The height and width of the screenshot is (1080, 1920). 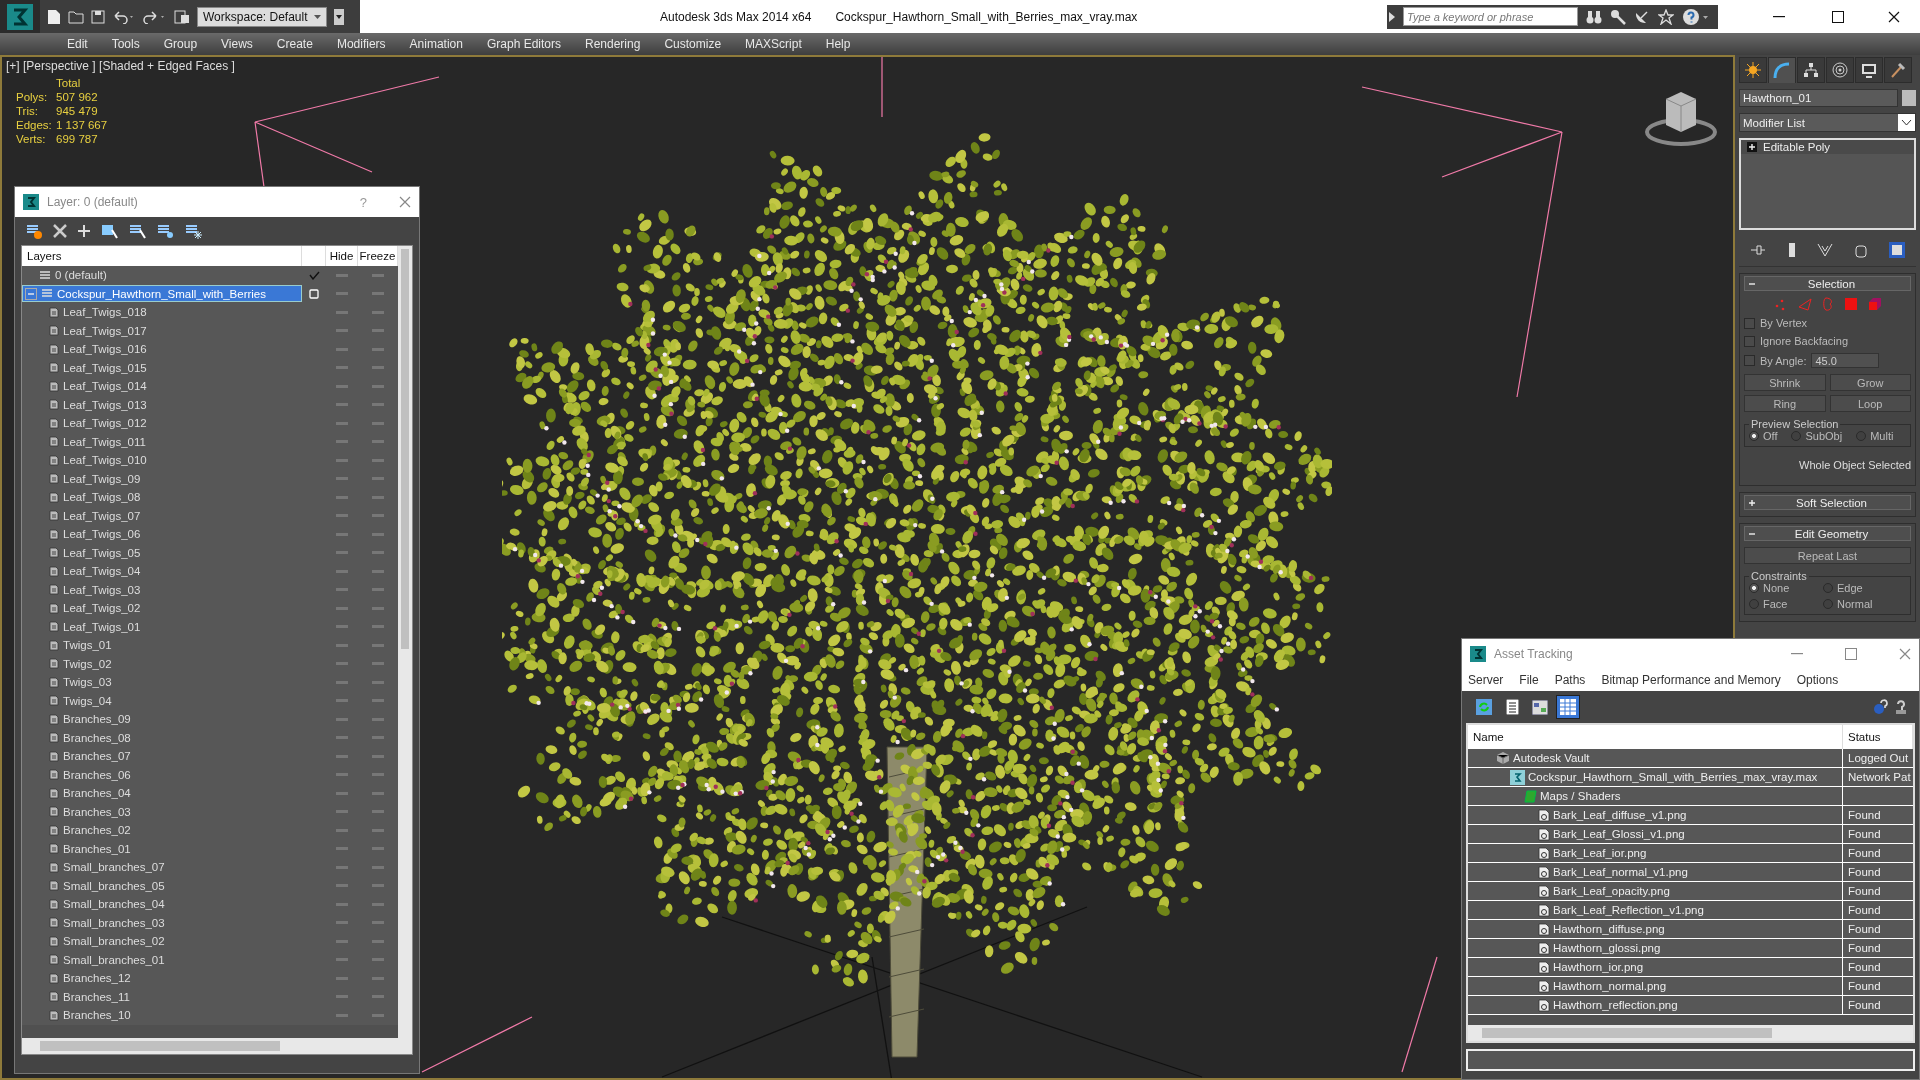 What do you see at coordinates (1690, 796) in the screenshot?
I see `asset-row: Maps / Shaders` at bounding box center [1690, 796].